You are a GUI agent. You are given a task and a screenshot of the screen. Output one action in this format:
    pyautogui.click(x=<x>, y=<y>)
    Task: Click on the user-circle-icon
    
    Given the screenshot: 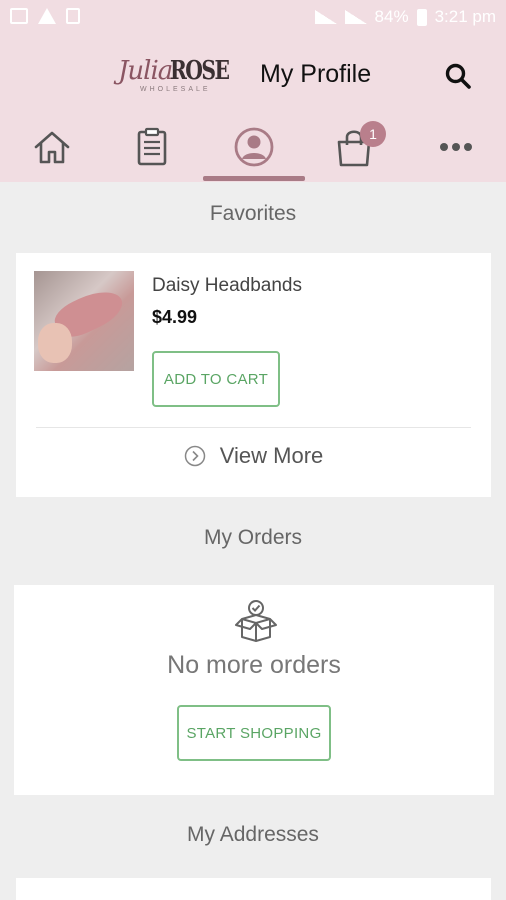 What is the action you would take?
    pyautogui.click(x=254, y=147)
    